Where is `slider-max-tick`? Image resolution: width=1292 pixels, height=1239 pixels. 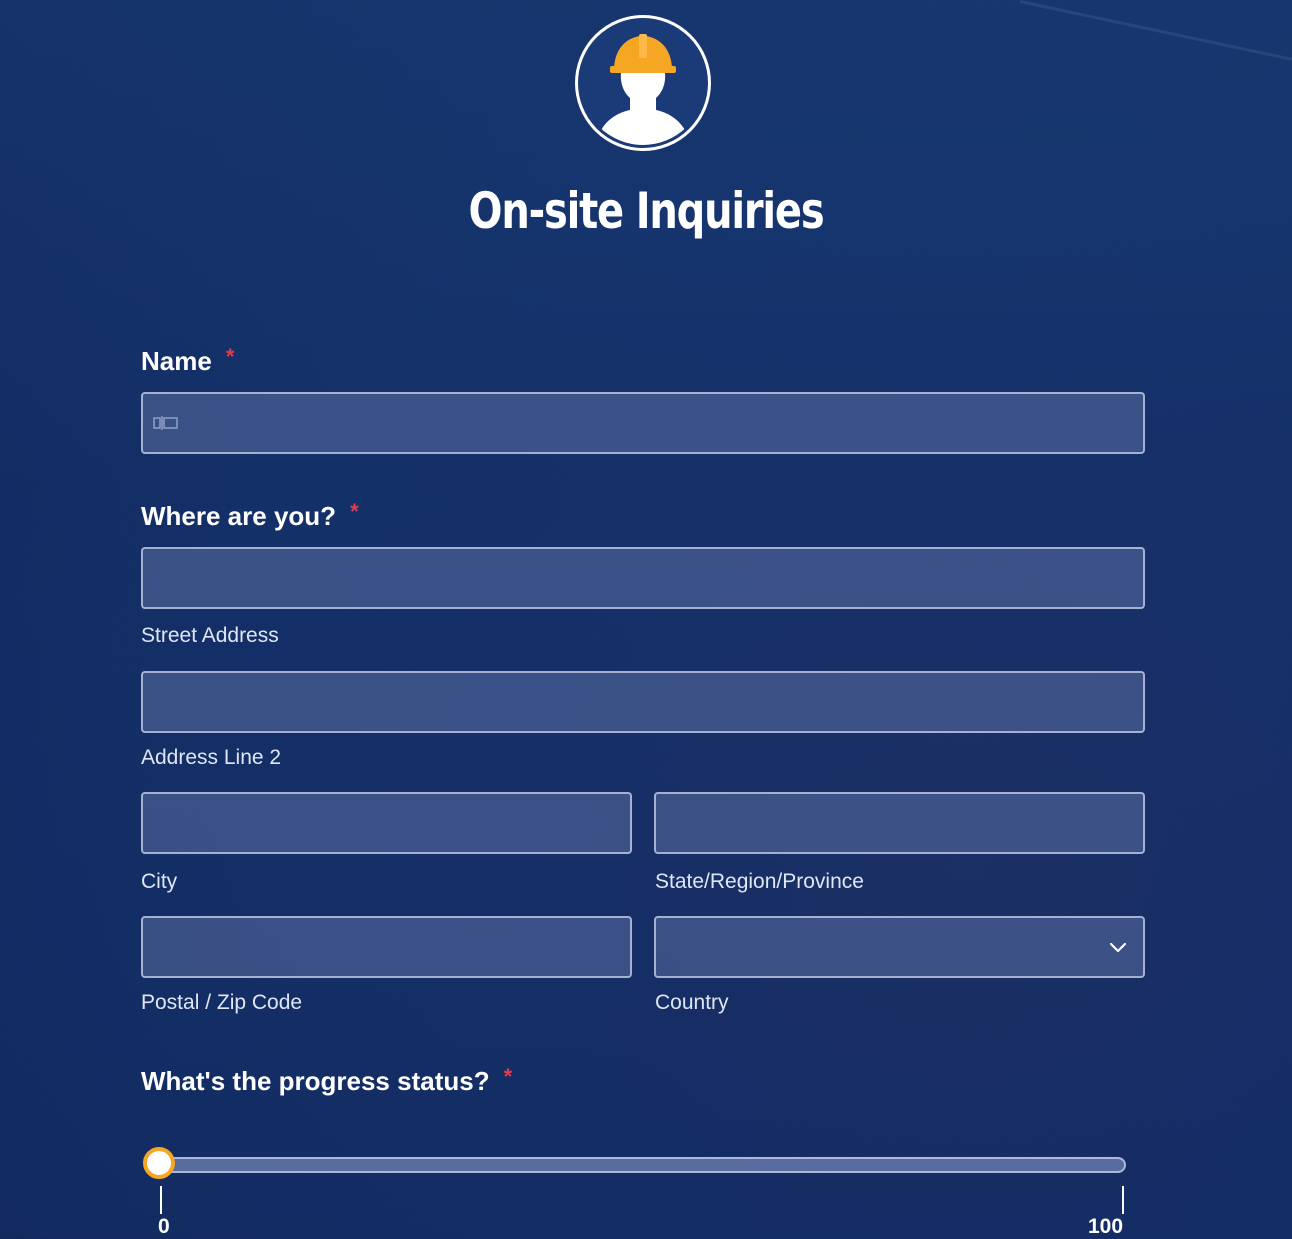
slider-max-tick is located at coordinates (1123, 1200).